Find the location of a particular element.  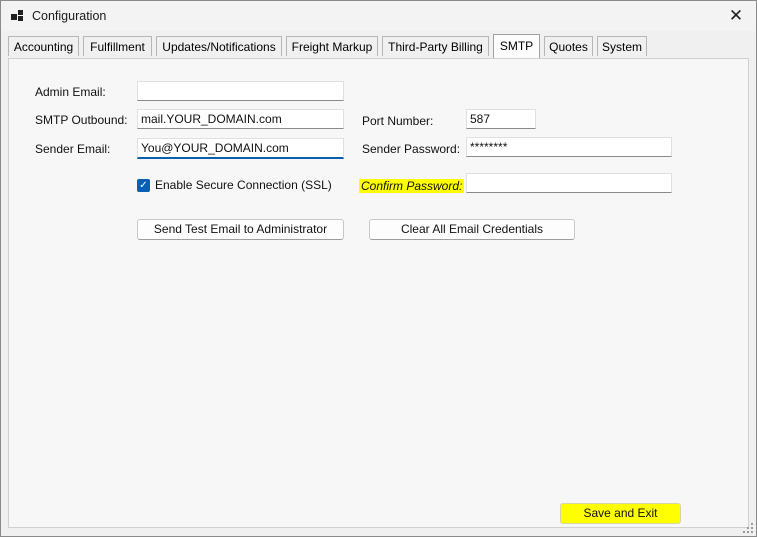

sender-email-label: Sender Email: is located at coordinates (73, 149).